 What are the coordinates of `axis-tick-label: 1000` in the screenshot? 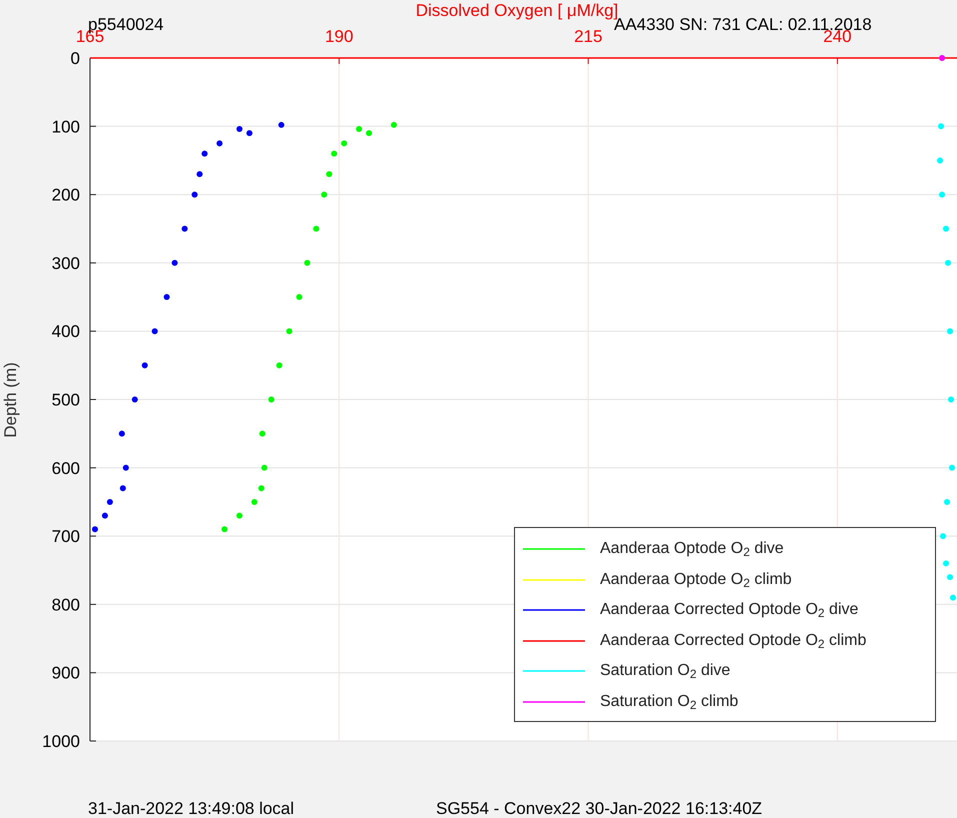 It's located at (61, 741).